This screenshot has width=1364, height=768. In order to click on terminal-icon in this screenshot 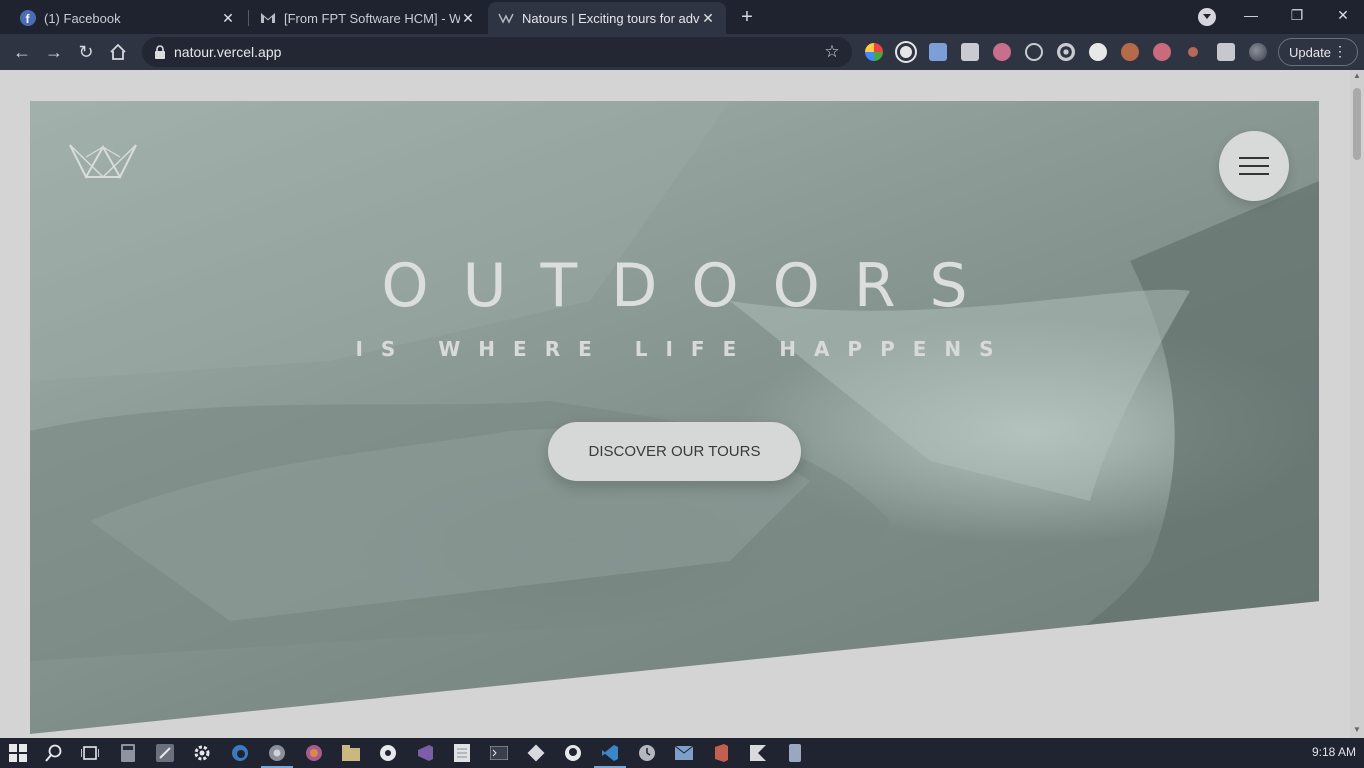, I will do `click(499, 753)`.